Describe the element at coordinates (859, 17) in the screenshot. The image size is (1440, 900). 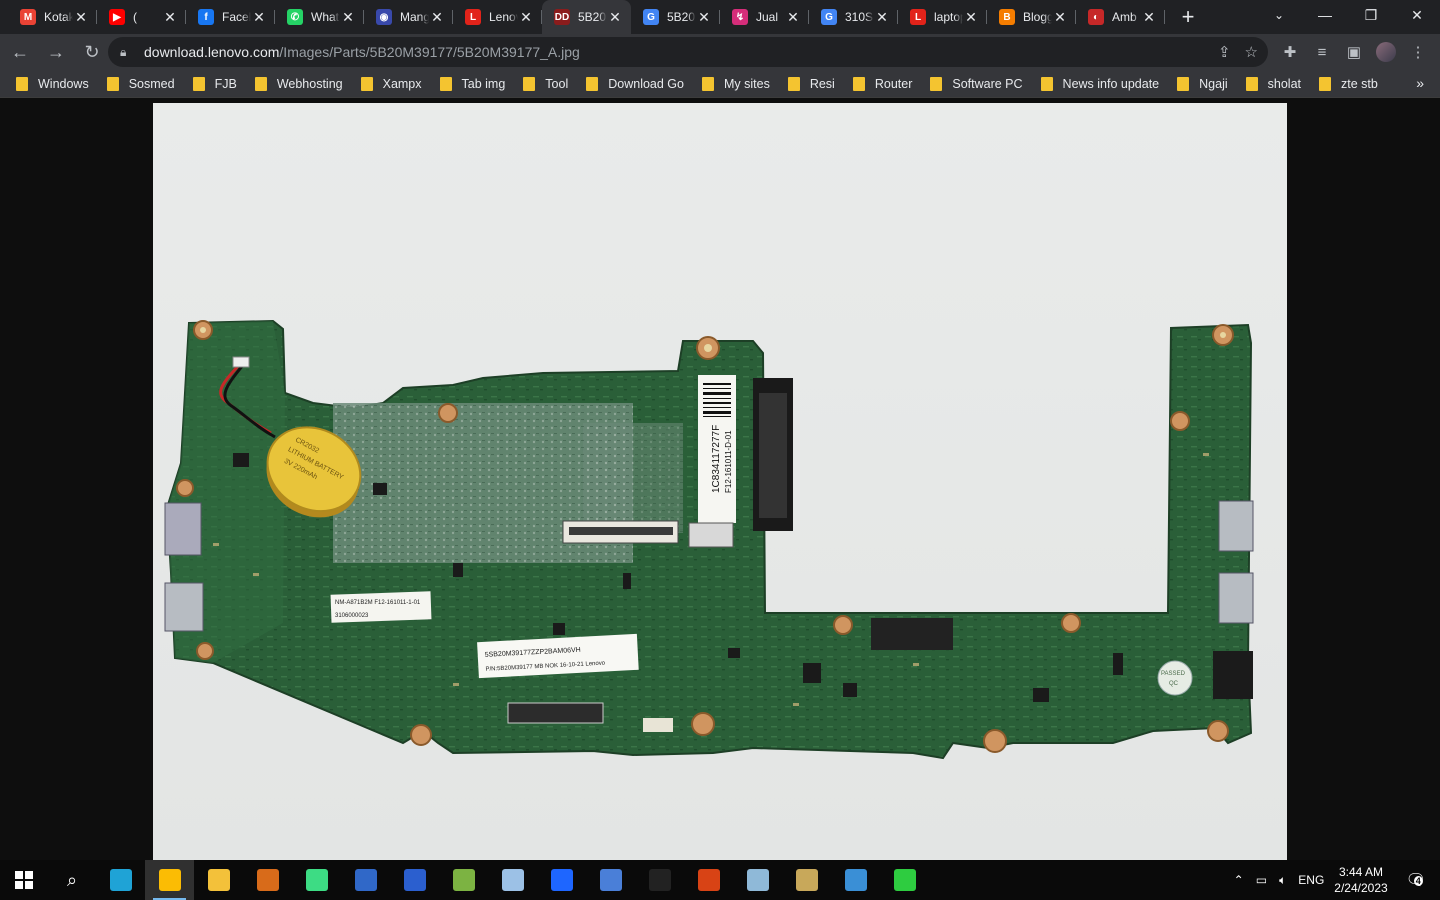
I see `tab-title: 310S` at that location.